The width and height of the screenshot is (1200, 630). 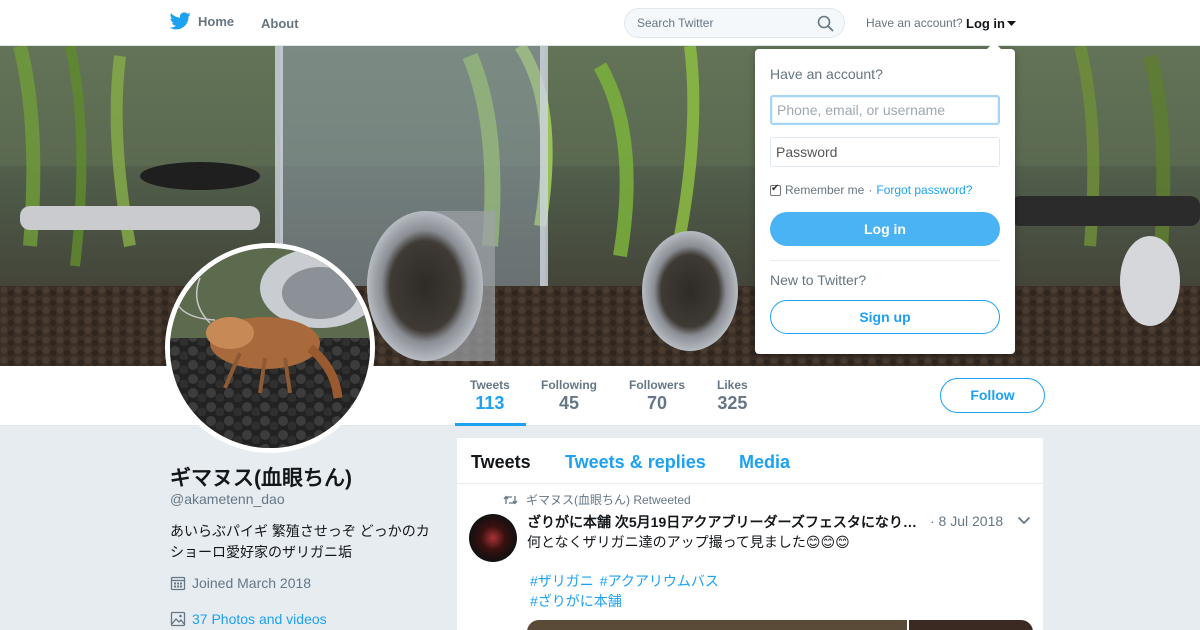 I want to click on tweet-hashtags: #ザリガニ #アクアリウムバス #ざりがに本舗, so click(x=627, y=591).